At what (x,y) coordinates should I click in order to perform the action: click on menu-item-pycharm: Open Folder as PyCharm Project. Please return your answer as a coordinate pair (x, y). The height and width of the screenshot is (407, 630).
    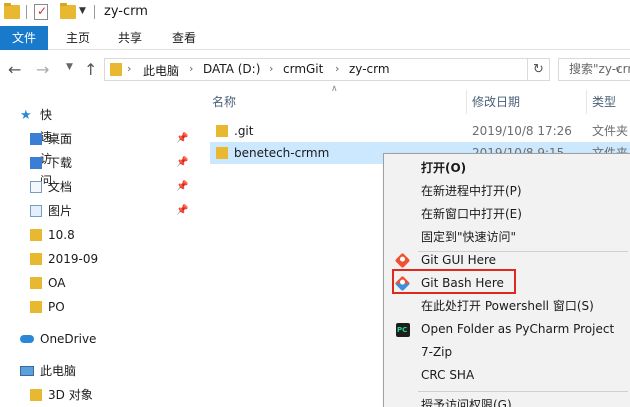
    Looking at the image, I should click on (507, 330).